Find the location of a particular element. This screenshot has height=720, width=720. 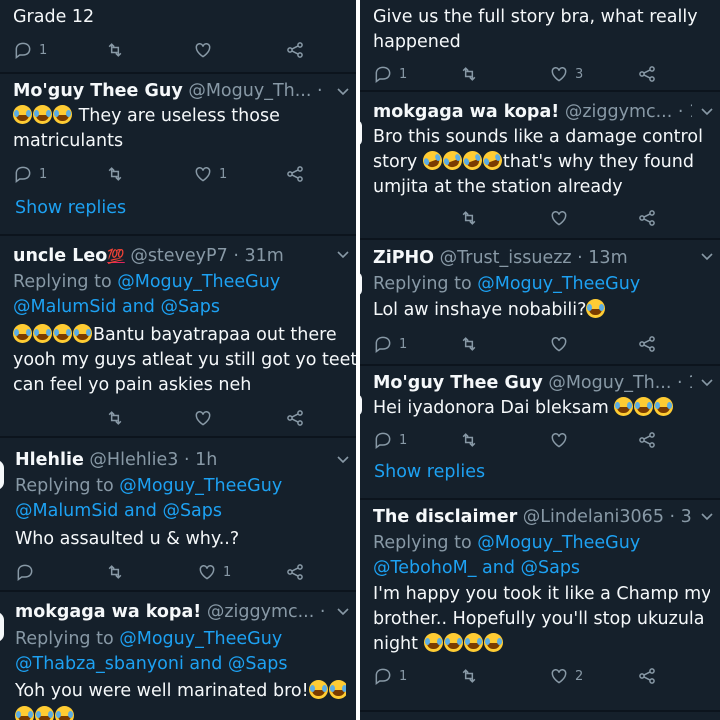

like-button: 2 is located at coordinates (566, 676).